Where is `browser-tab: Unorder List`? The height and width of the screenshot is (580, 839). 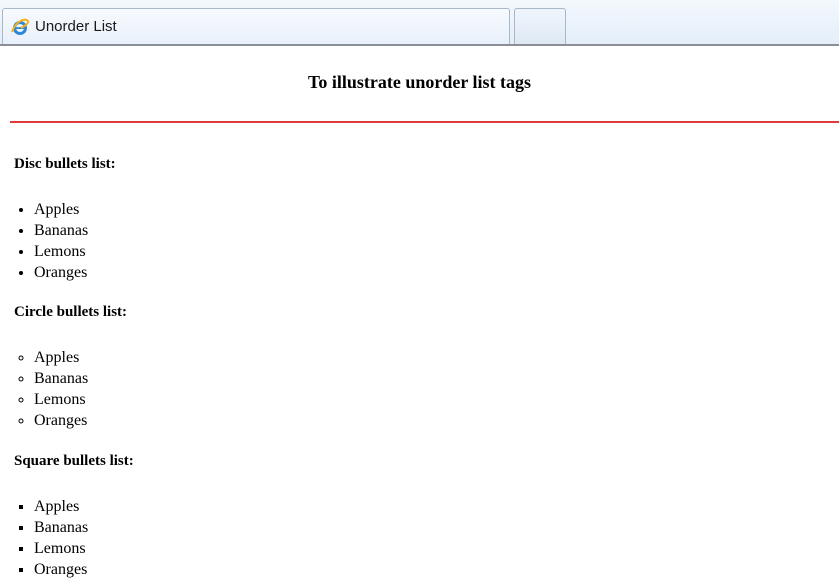
browser-tab: Unorder List is located at coordinates (256, 26).